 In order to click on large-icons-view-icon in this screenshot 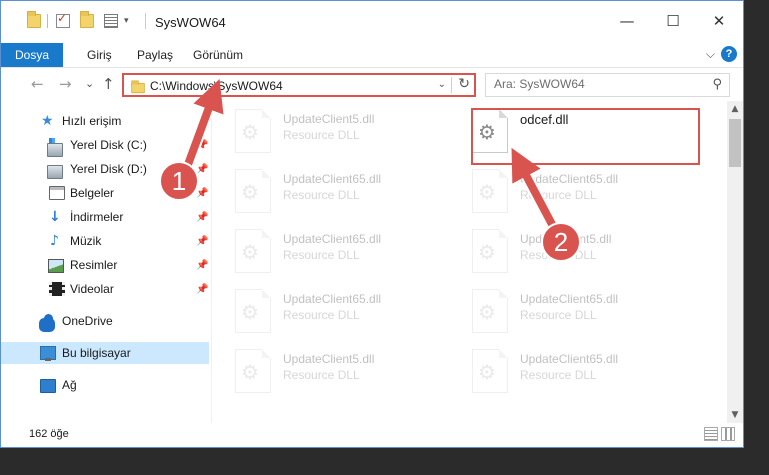, I will do `click(728, 434)`.